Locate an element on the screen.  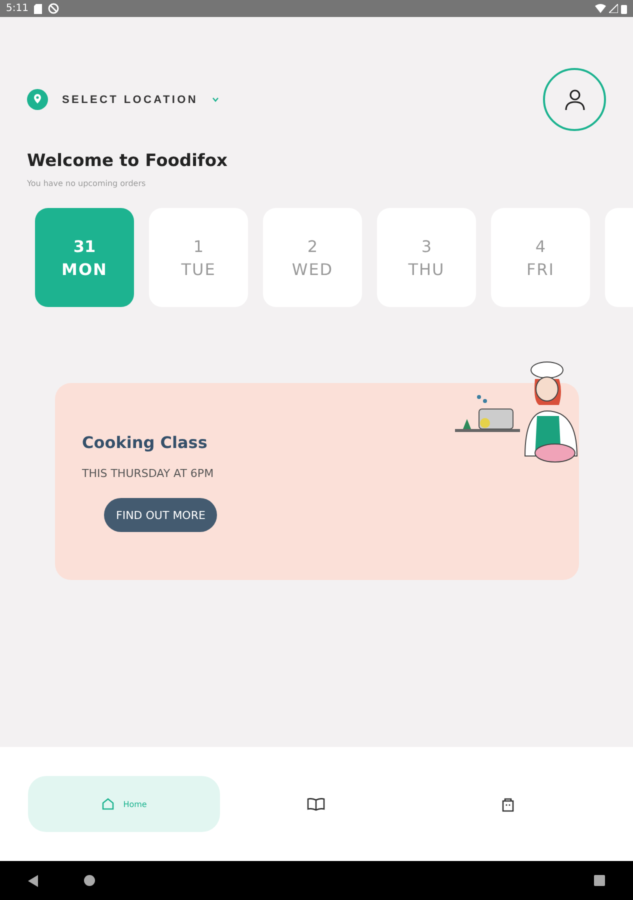
bag-icon is located at coordinates (508, 804).